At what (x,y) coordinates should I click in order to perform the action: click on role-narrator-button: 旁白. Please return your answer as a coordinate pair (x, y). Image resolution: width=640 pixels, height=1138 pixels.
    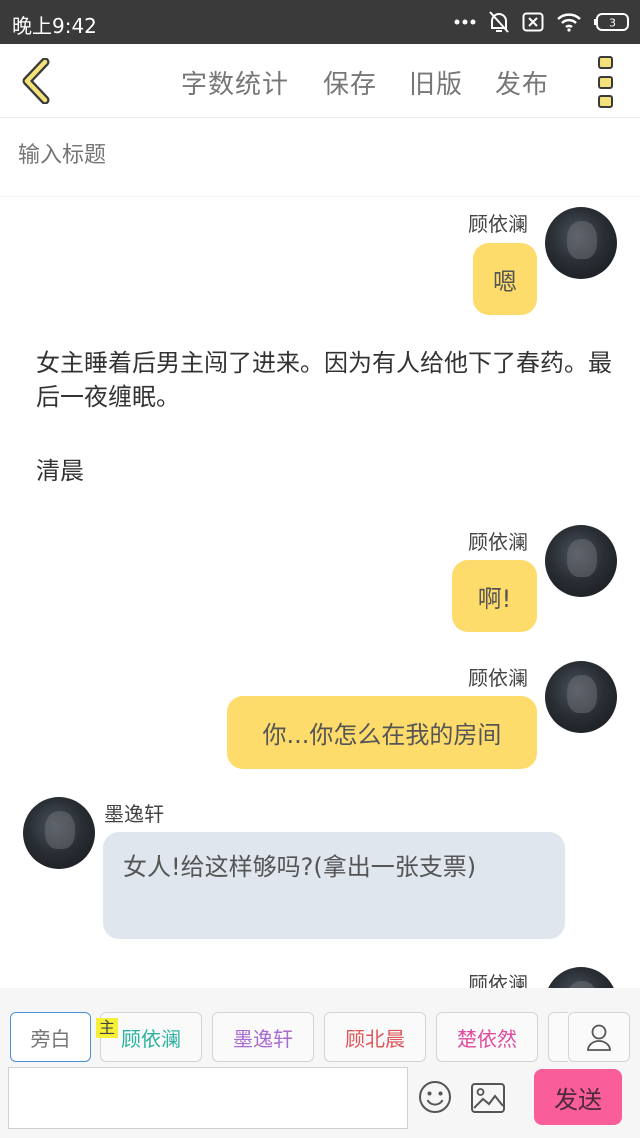
    Looking at the image, I should click on (50, 1037).